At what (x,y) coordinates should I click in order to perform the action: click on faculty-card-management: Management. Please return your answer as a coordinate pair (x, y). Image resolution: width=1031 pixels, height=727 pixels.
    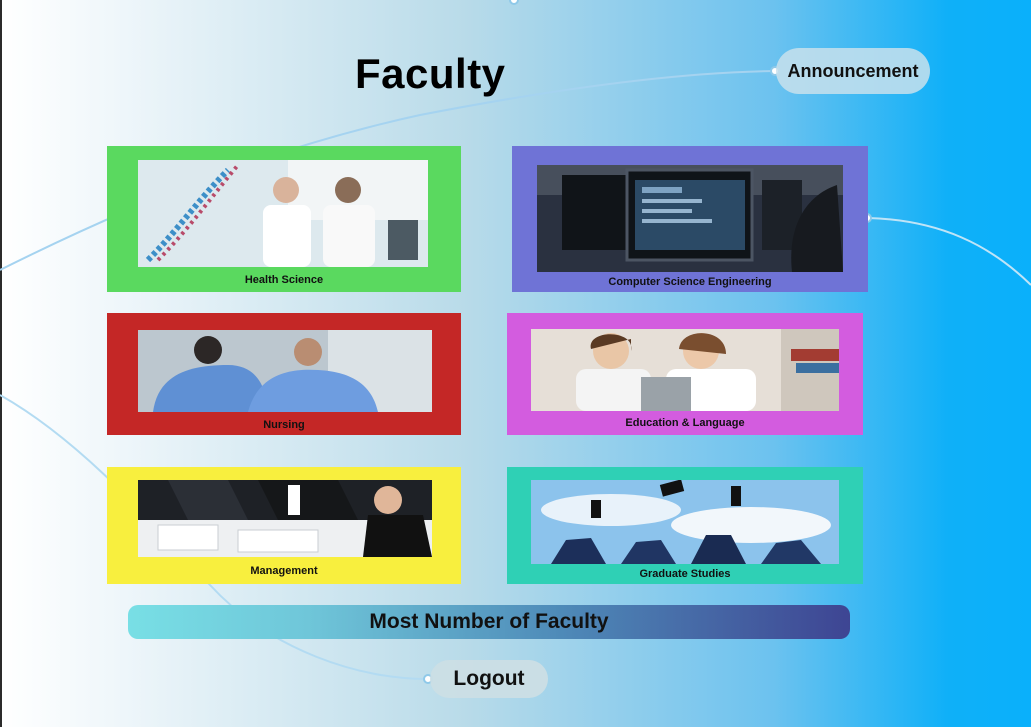
    Looking at the image, I should click on (284, 525).